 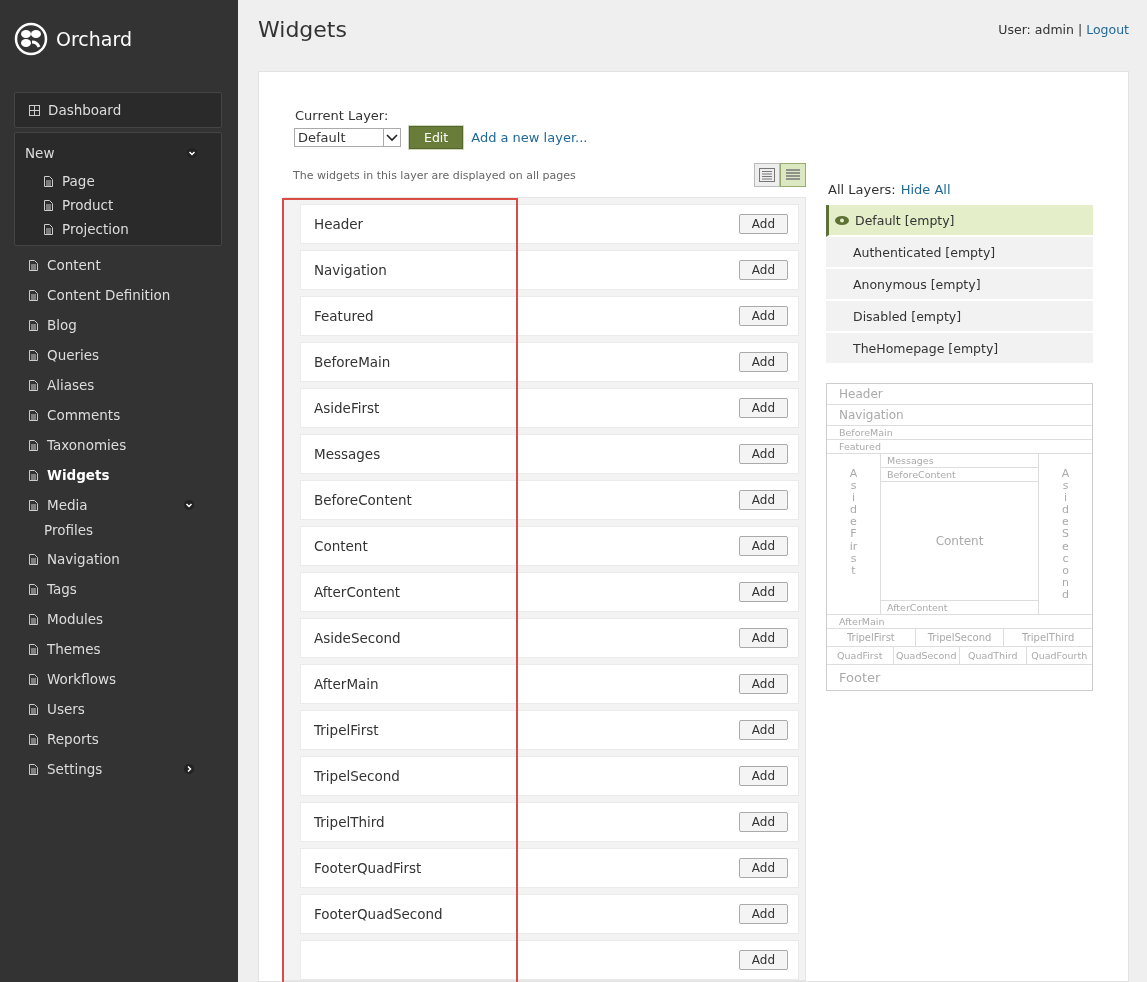 What do you see at coordinates (926, 655) in the screenshot?
I see `zone-label: QuadSecond` at bounding box center [926, 655].